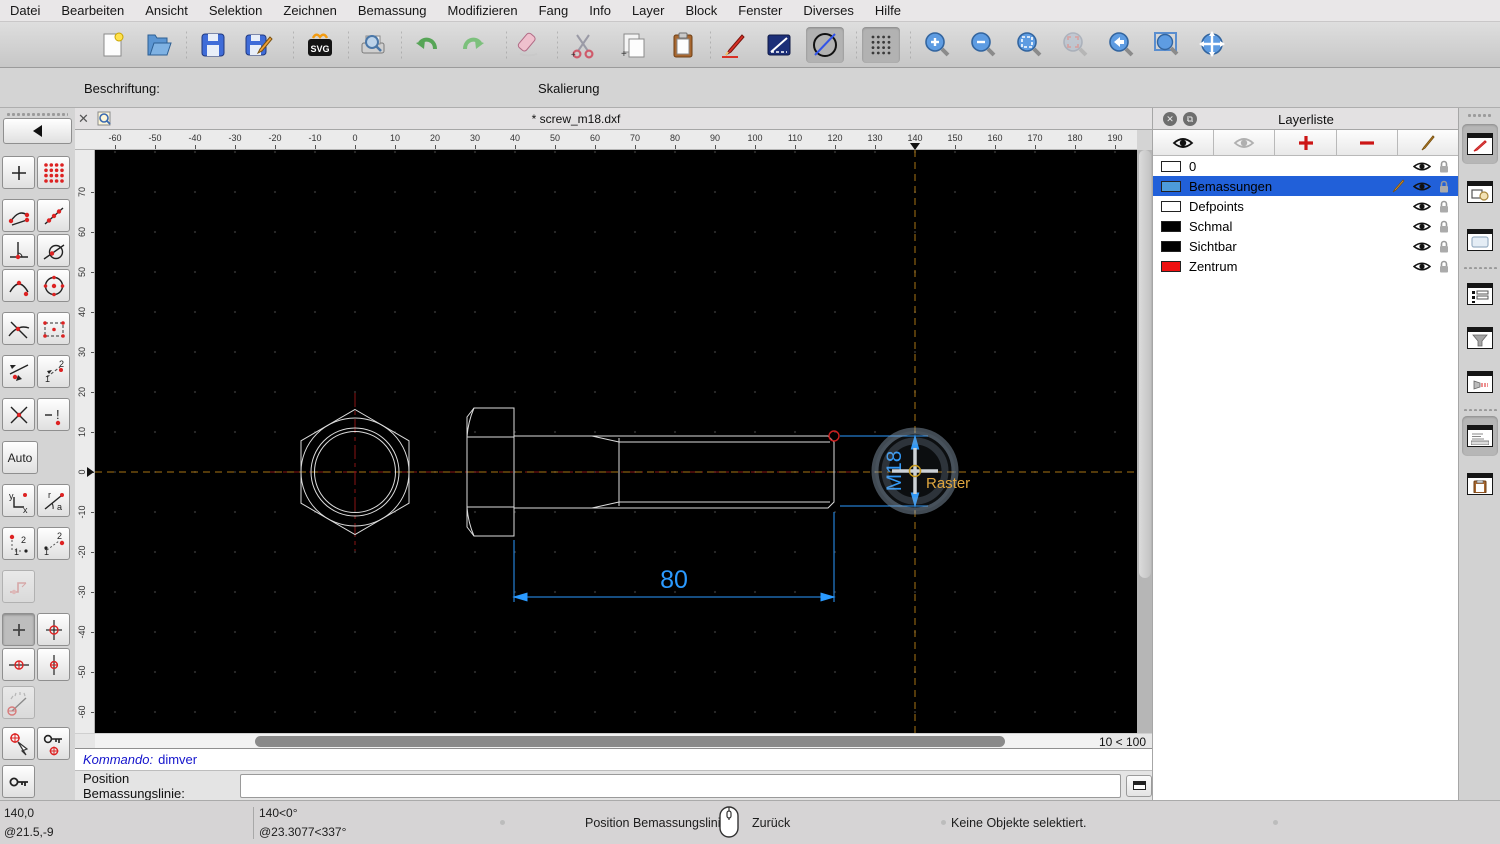 The width and height of the screenshot is (1500, 844). Describe the element at coordinates (1301, 266) in the screenshot. I see `layer-name: Zentrum` at that location.